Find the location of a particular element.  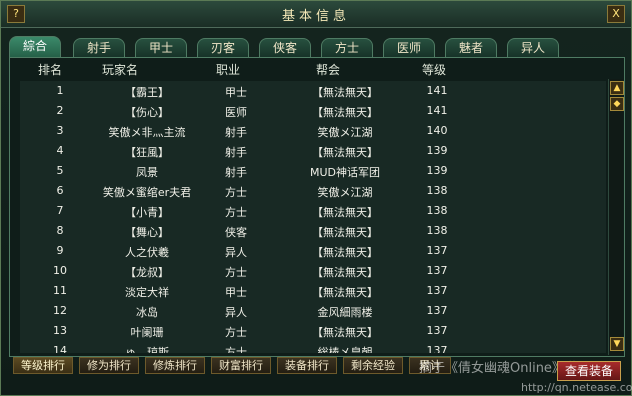

table-row: 1 【霸王】 甲士 【無法無天】 141 is located at coordinates (313, 91).